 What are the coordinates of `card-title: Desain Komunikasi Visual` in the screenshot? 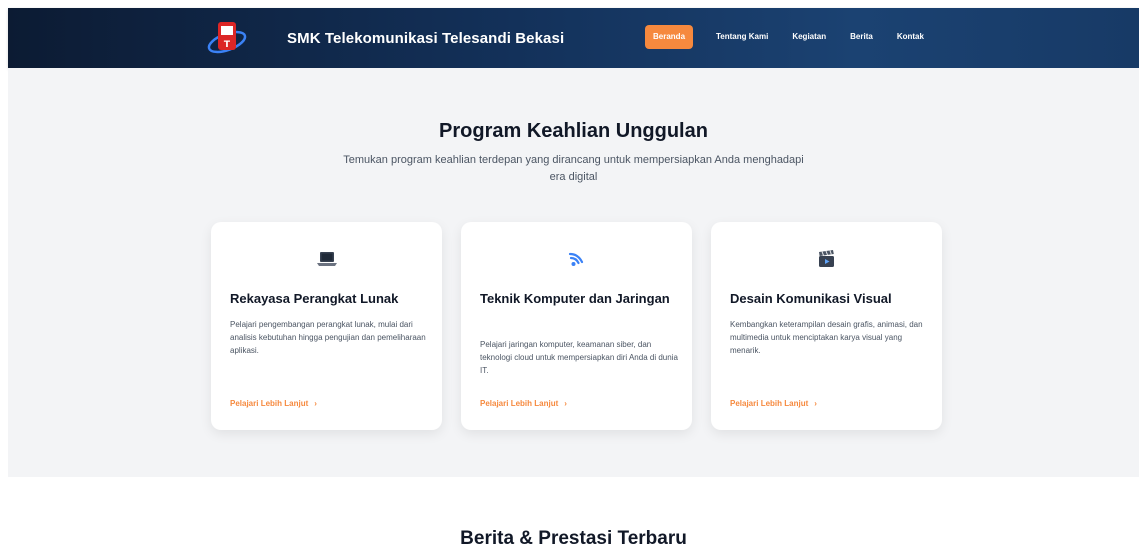 It's located at (811, 298).